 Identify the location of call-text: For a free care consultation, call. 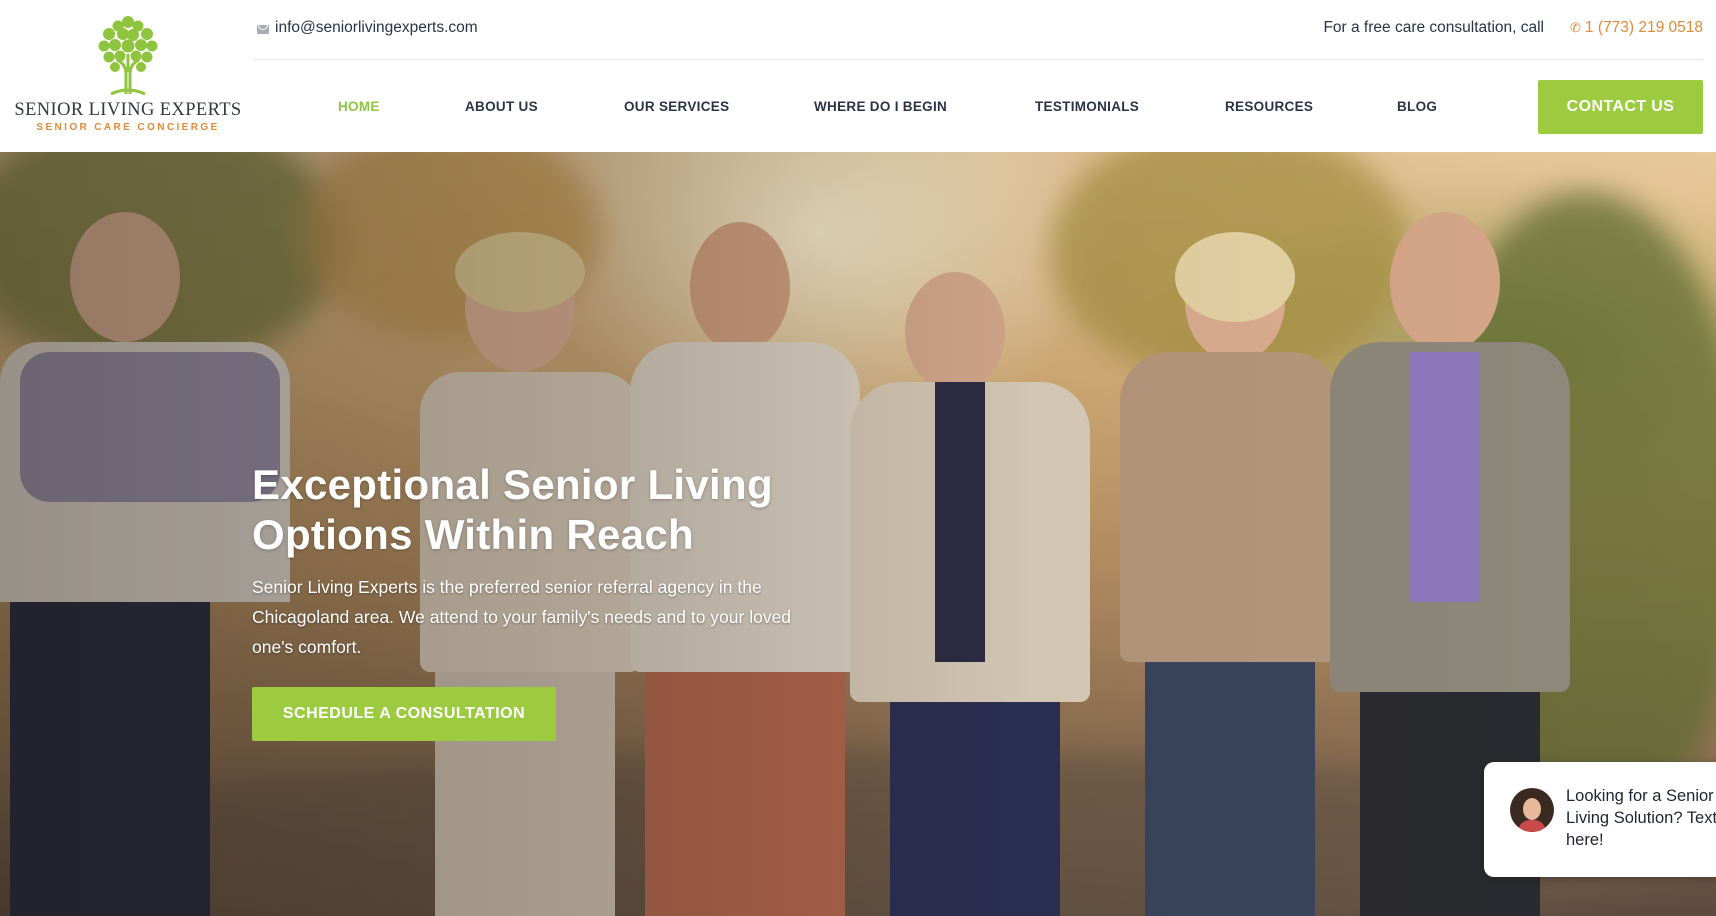
(1434, 27).